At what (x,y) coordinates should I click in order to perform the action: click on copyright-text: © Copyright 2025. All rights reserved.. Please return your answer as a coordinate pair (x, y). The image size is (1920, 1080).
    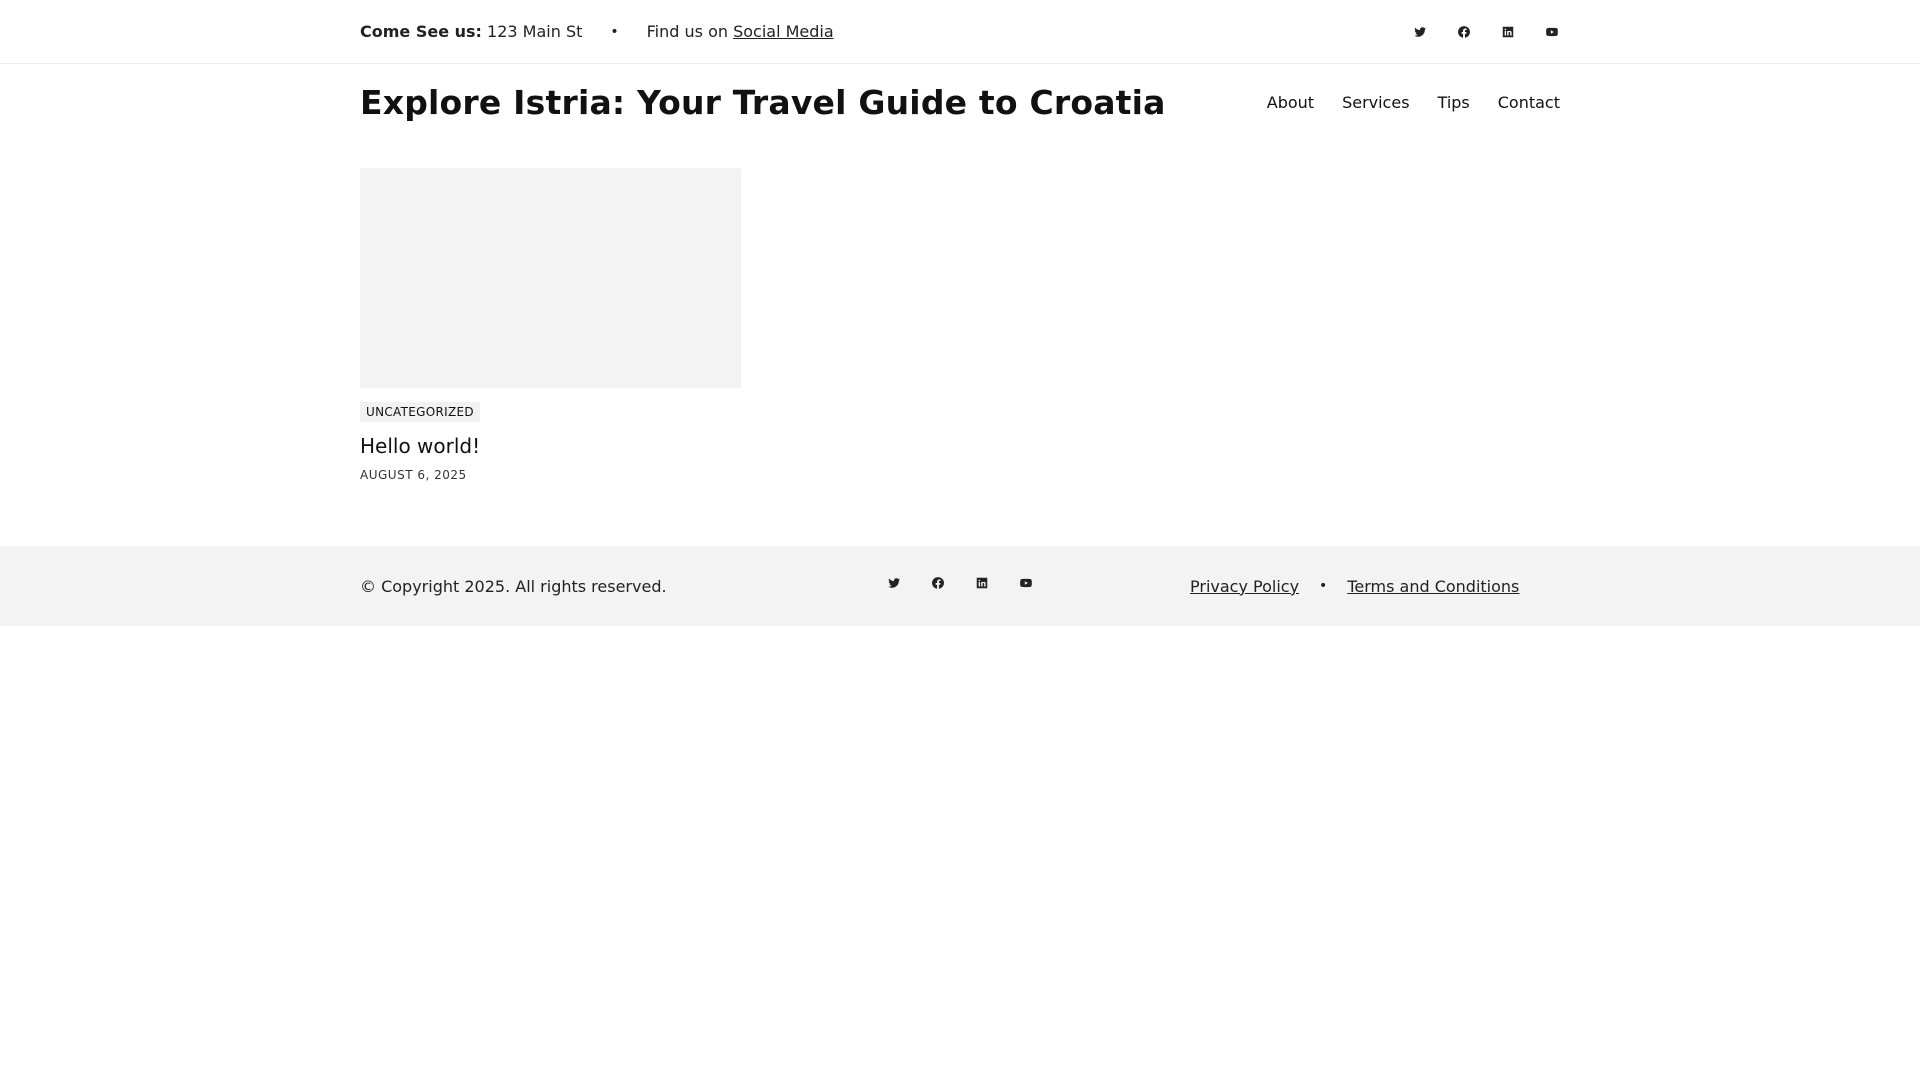
    Looking at the image, I should click on (513, 586).